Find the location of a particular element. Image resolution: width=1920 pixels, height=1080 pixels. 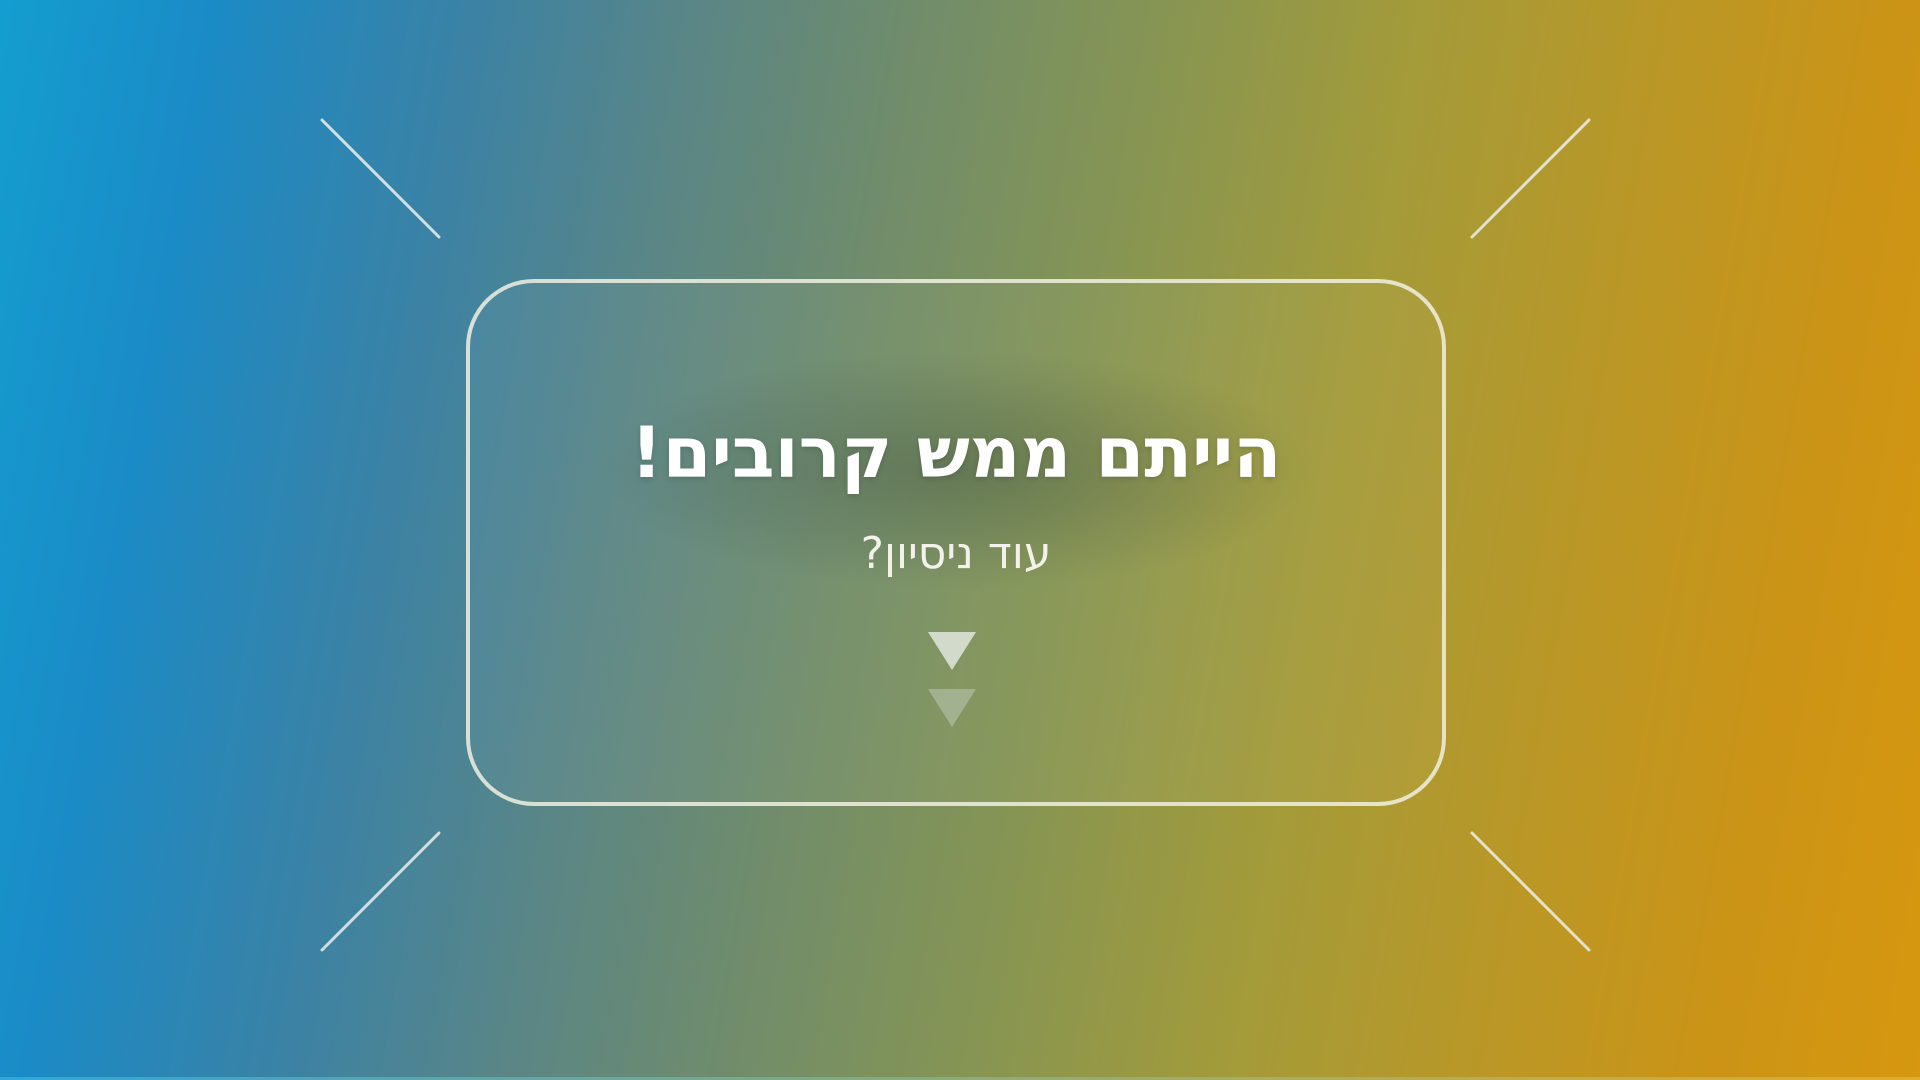

corner-line-top-right is located at coordinates (1530, 178).